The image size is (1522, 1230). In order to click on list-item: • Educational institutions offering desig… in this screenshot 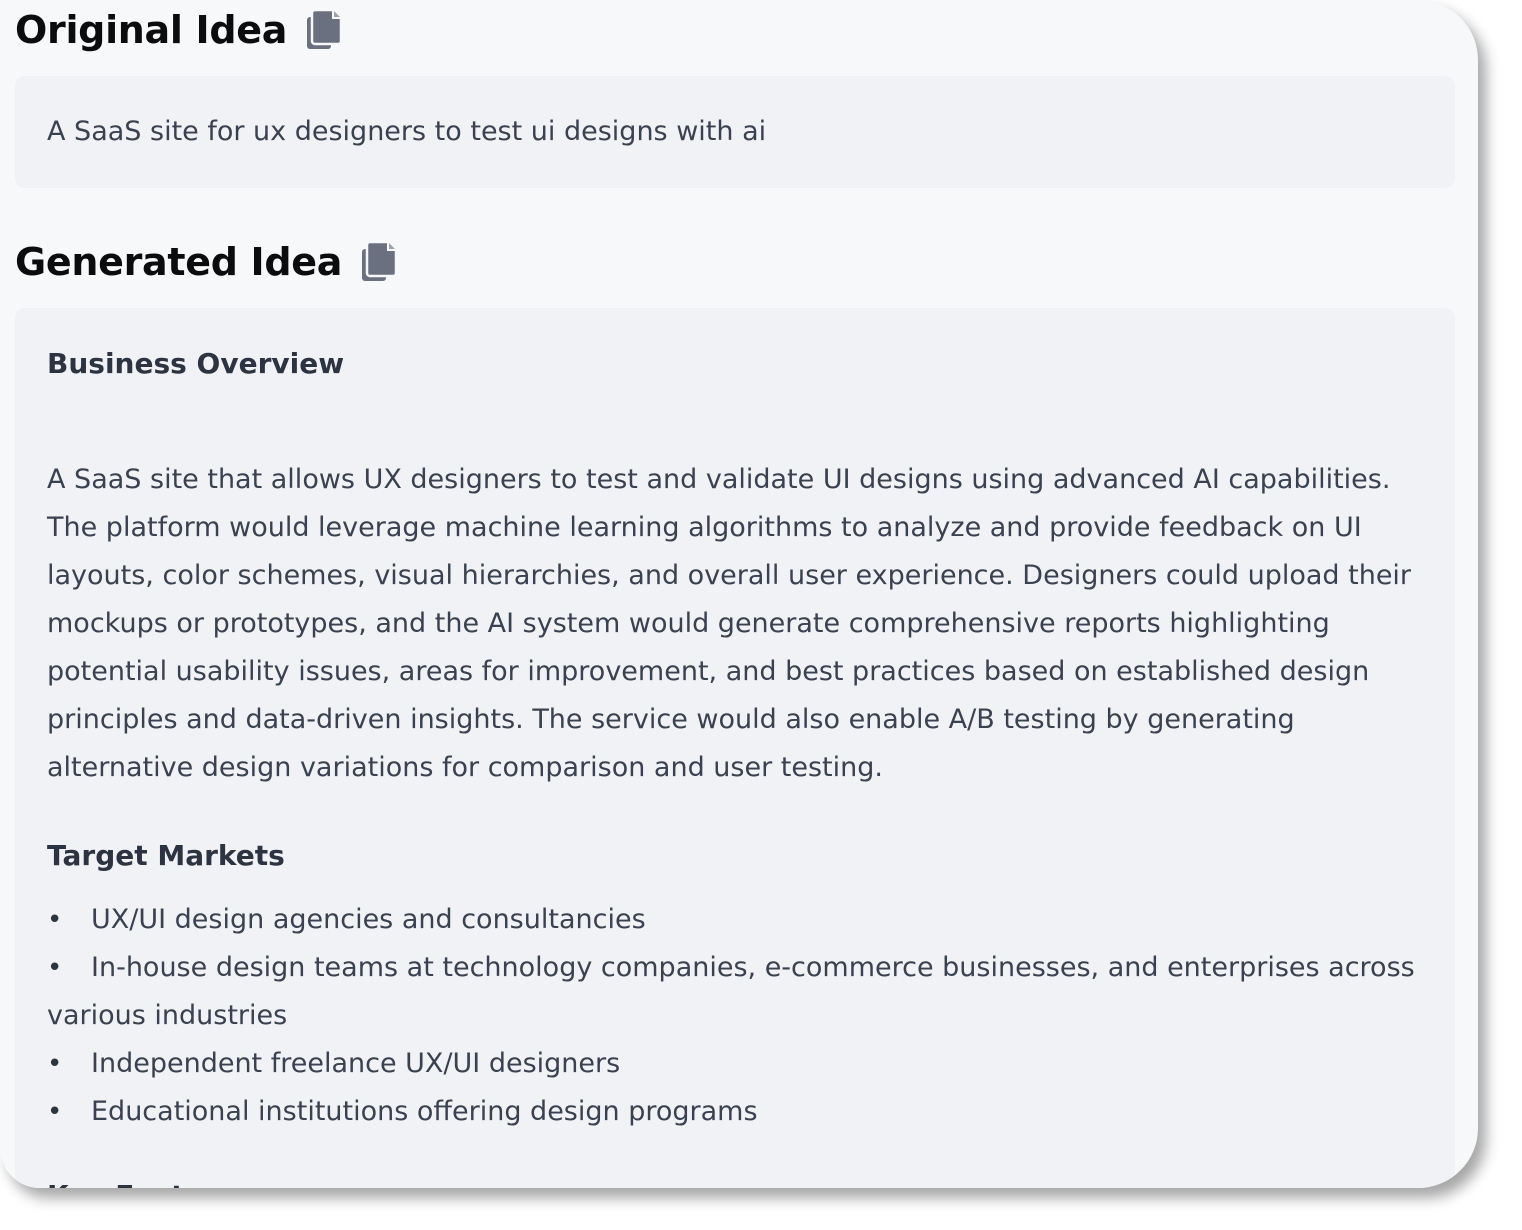, I will do `click(735, 1112)`.